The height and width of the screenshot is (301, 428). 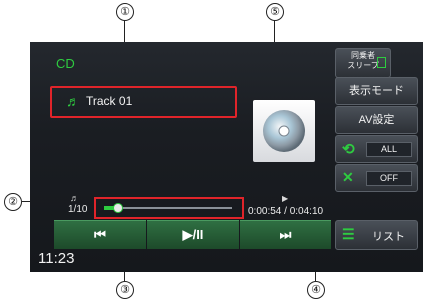 I want to click on callout-1: ①, so click(x=125, y=12).